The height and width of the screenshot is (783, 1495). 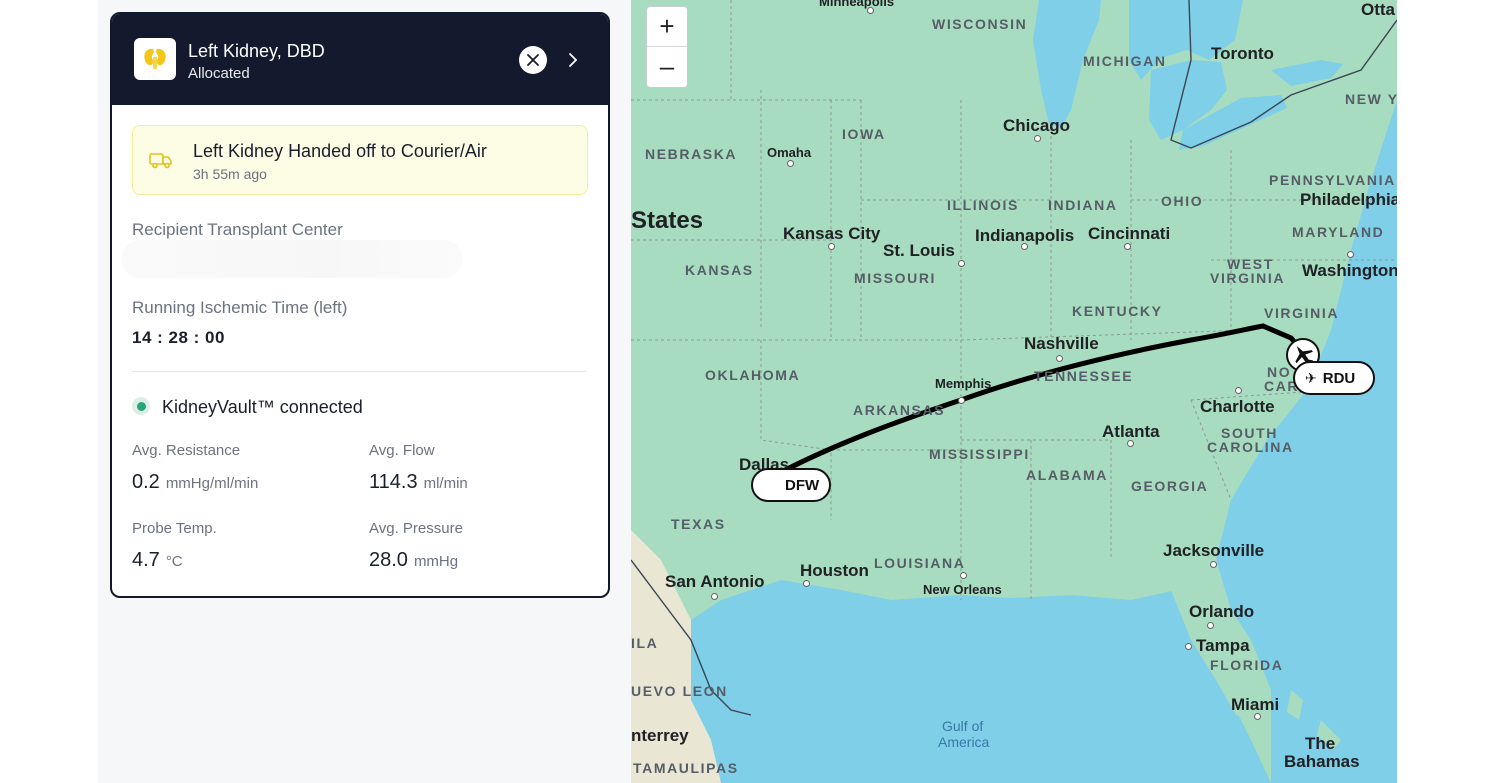 What do you see at coordinates (920, 563) in the screenshot?
I see `map-label: LOUISIANA` at bounding box center [920, 563].